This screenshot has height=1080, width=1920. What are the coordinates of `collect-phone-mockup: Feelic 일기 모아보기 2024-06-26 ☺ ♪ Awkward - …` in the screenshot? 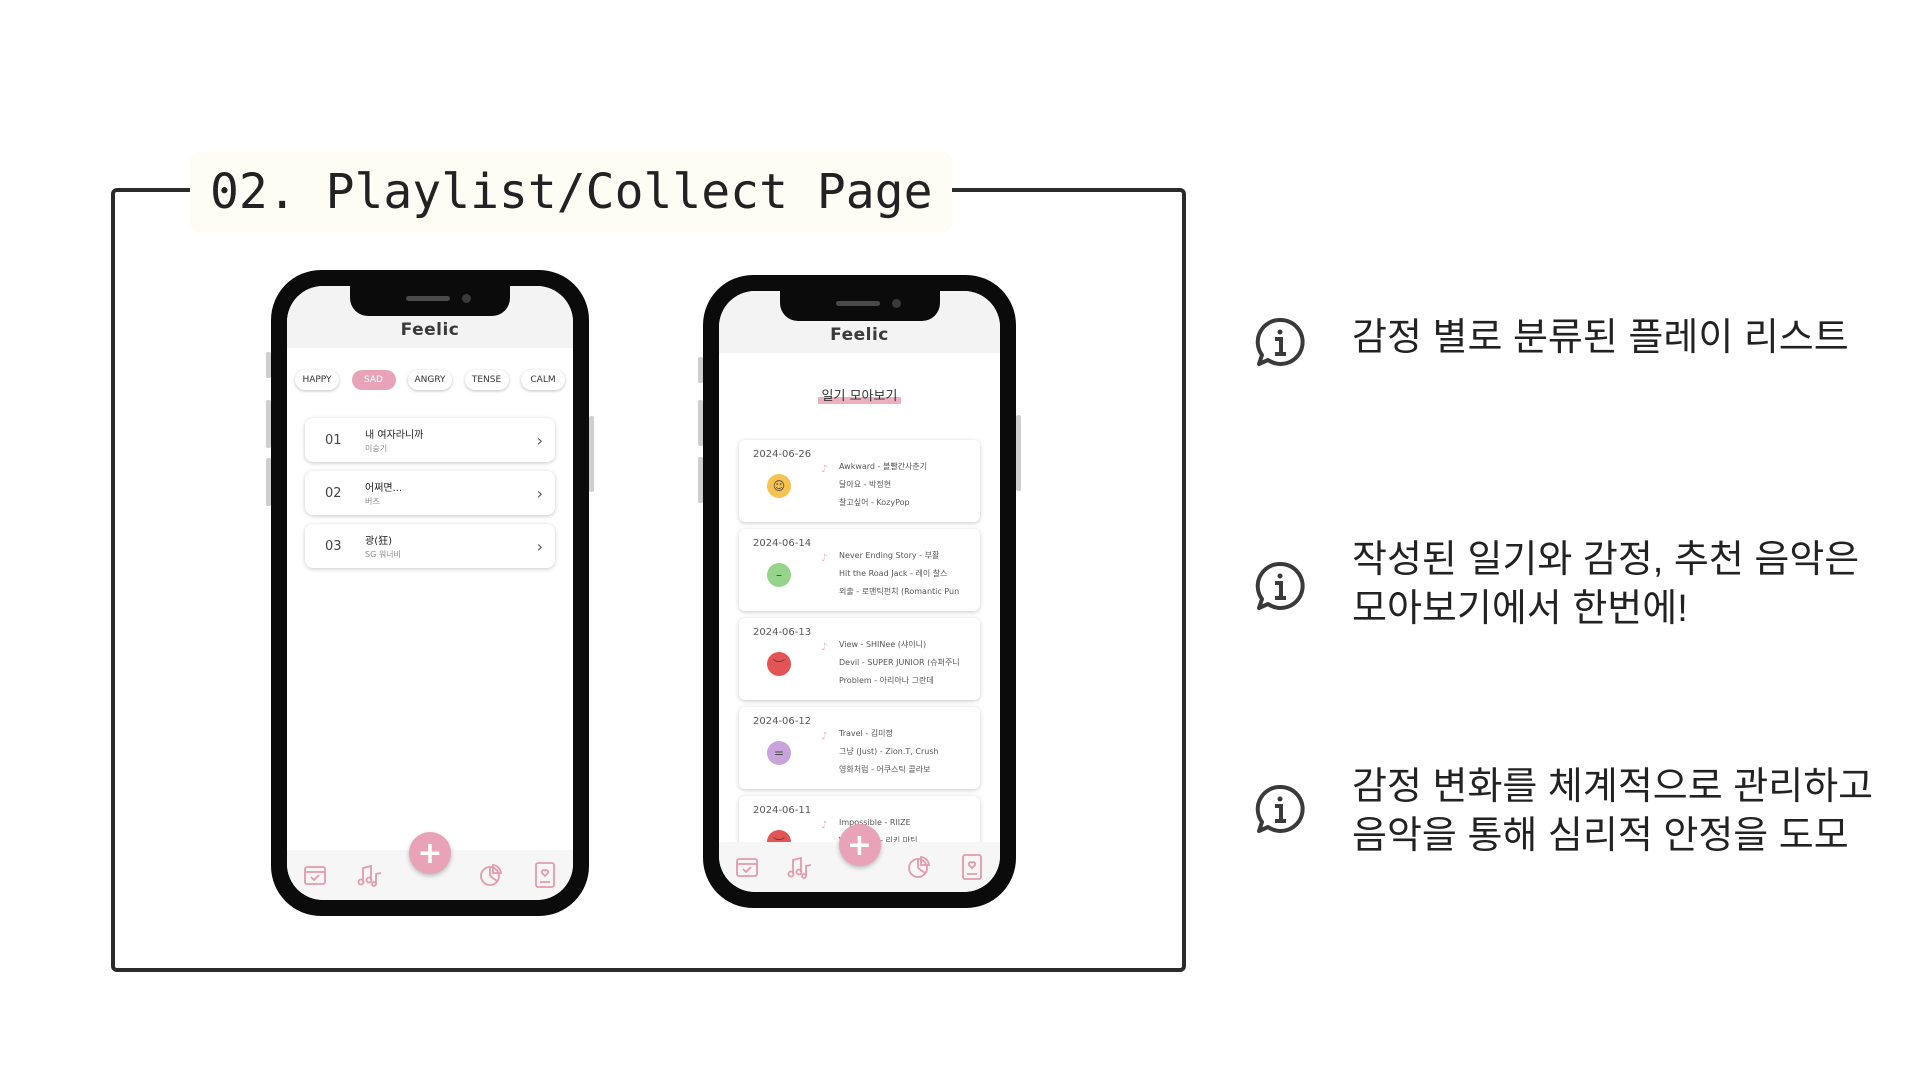 It's located at (859, 591).